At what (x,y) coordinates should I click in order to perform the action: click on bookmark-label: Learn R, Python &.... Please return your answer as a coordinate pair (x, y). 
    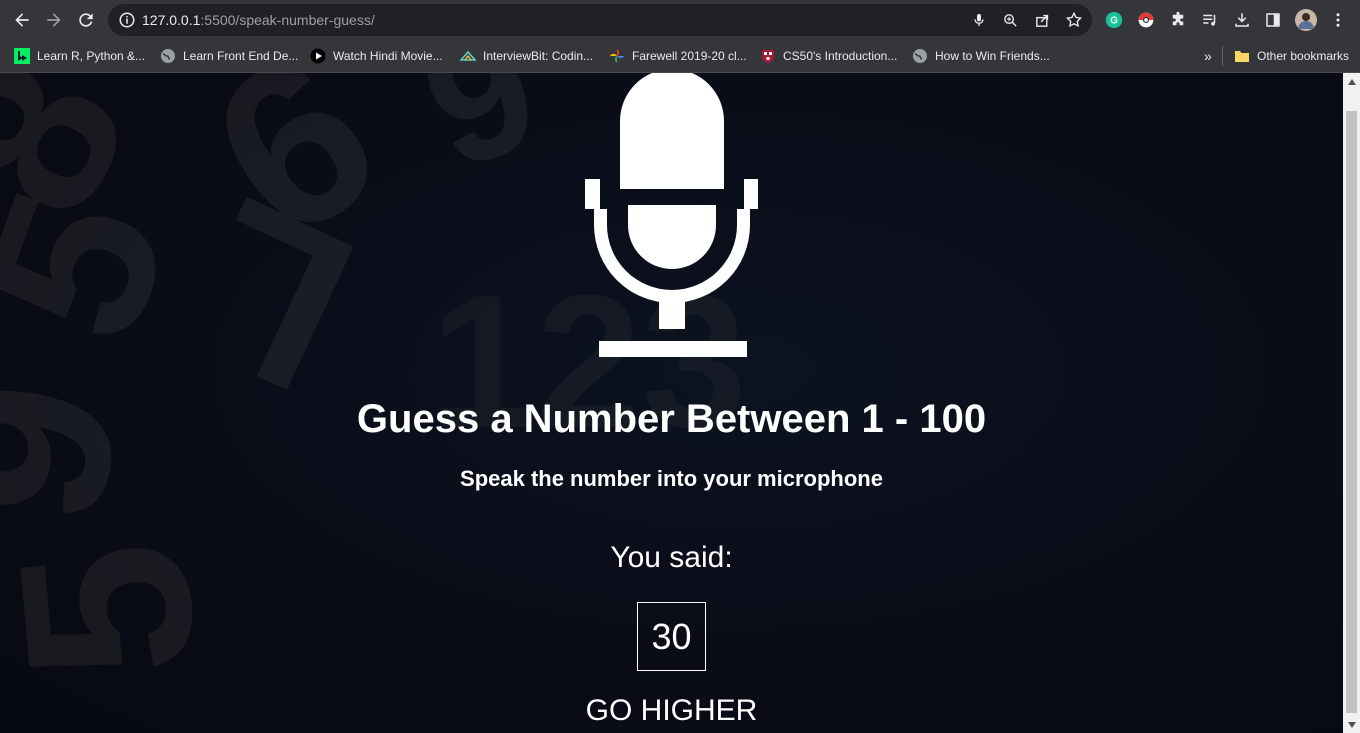
    Looking at the image, I should click on (91, 56).